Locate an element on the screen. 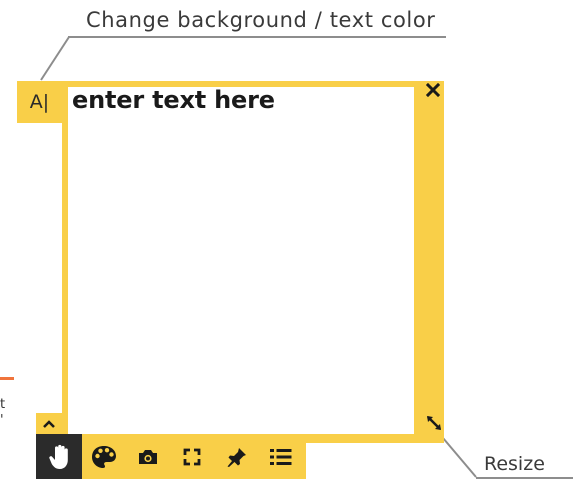  screenshot-button is located at coordinates (148, 456).